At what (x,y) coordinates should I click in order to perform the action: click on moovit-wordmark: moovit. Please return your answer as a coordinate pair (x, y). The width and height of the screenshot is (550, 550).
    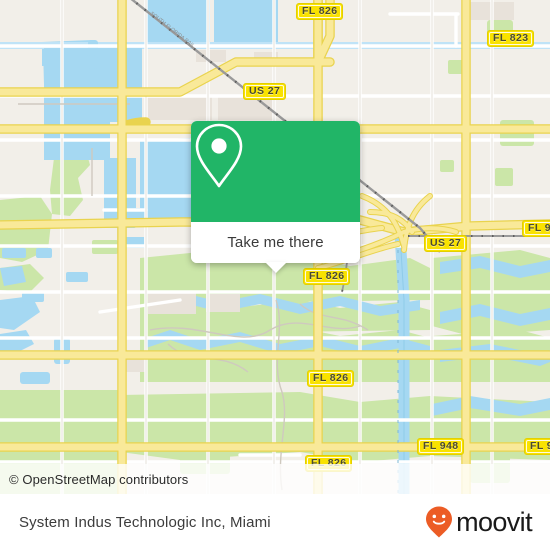
    Looking at the image, I should click on (494, 522).